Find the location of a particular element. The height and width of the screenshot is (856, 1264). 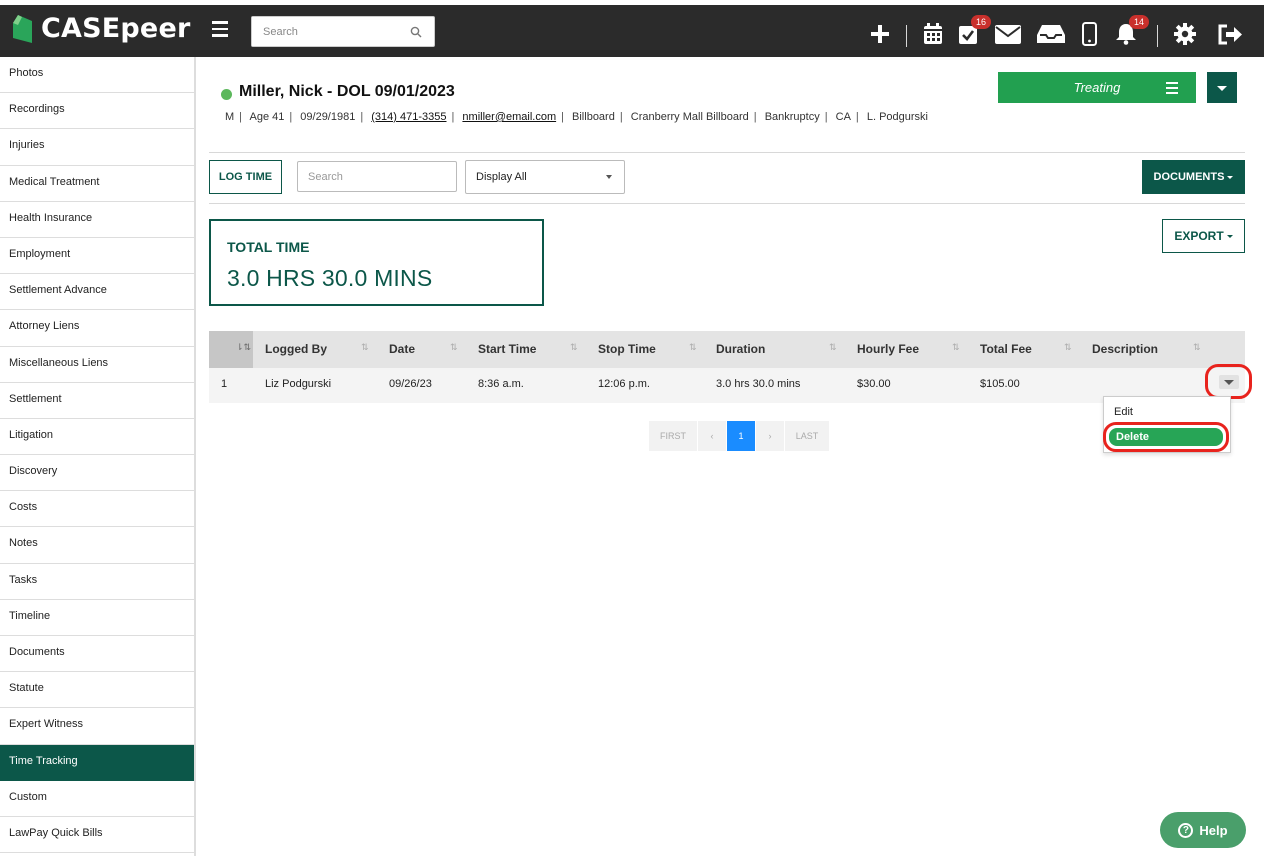

column-header-date: Date is located at coordinates (402, 349).